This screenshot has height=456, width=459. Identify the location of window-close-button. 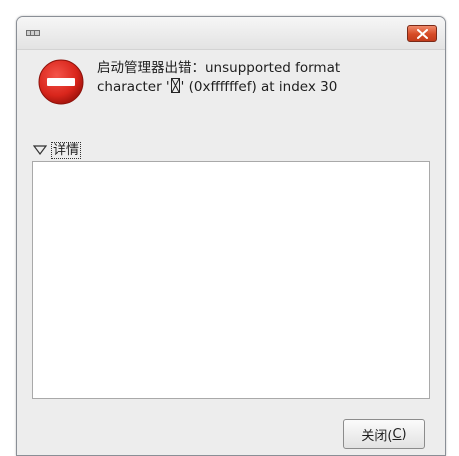
(422, 33).